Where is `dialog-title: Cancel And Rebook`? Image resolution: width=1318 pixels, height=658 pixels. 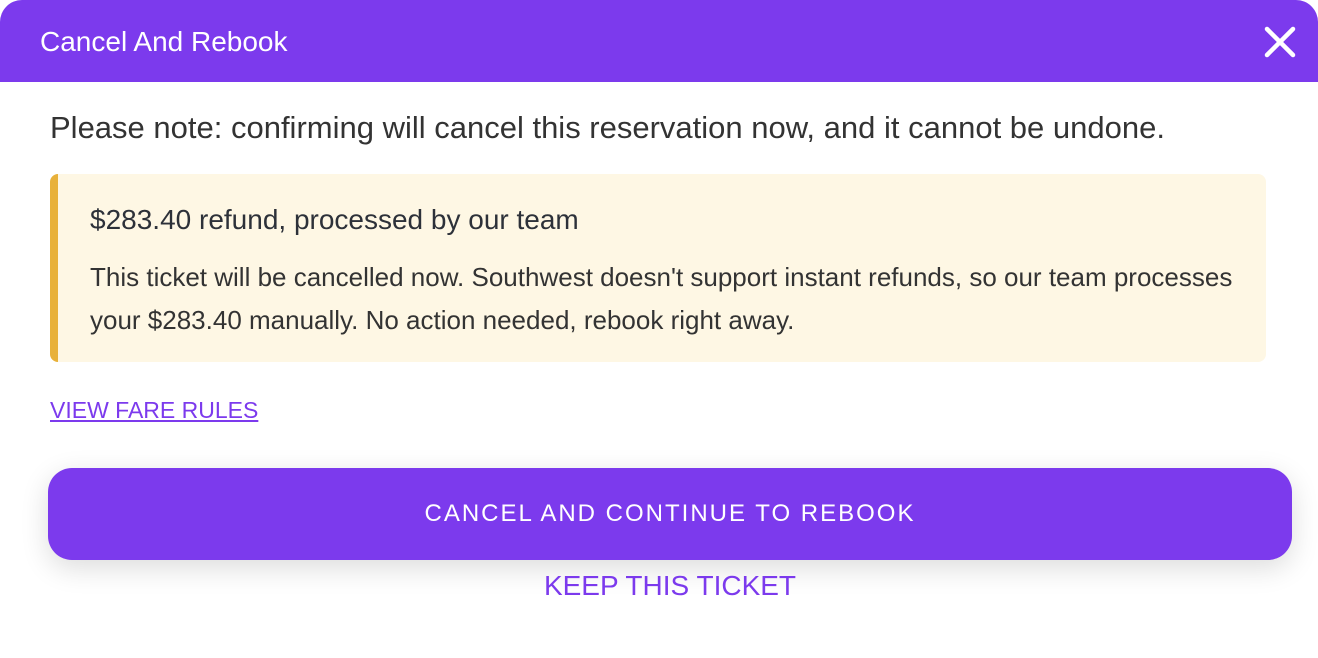
dialog-title: Cancel And Rebook is located at coordinates (164, 41).